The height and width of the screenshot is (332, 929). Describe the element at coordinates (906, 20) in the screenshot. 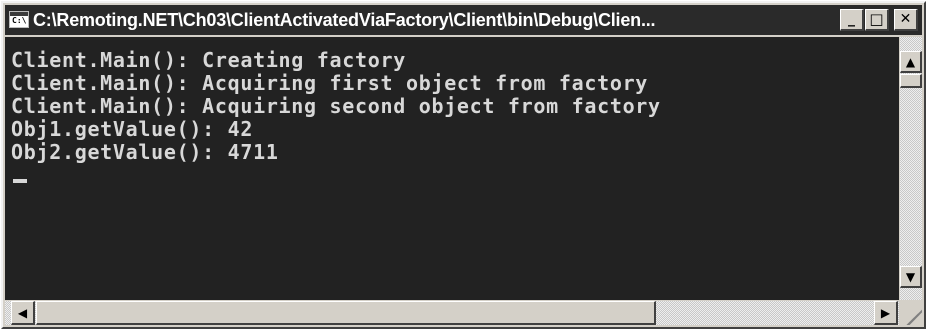

I see `close-button: ✕` at that location.